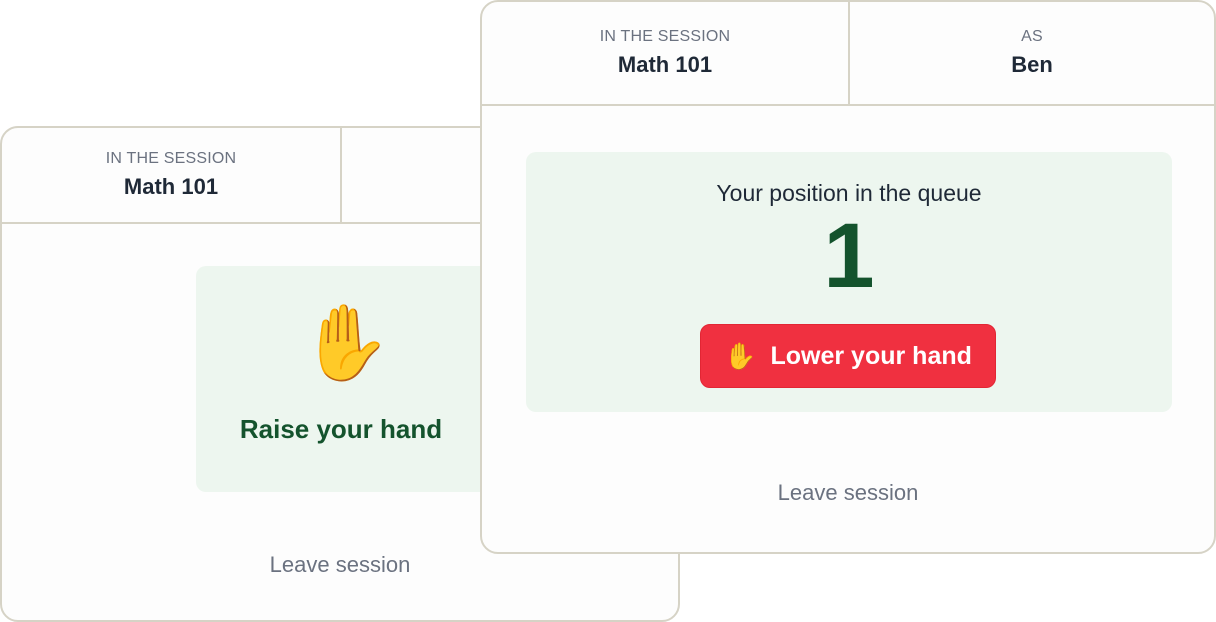  Describe the element at coordinates (1032, 64) in the screenshot. I see `user-name: Ben` at that location.